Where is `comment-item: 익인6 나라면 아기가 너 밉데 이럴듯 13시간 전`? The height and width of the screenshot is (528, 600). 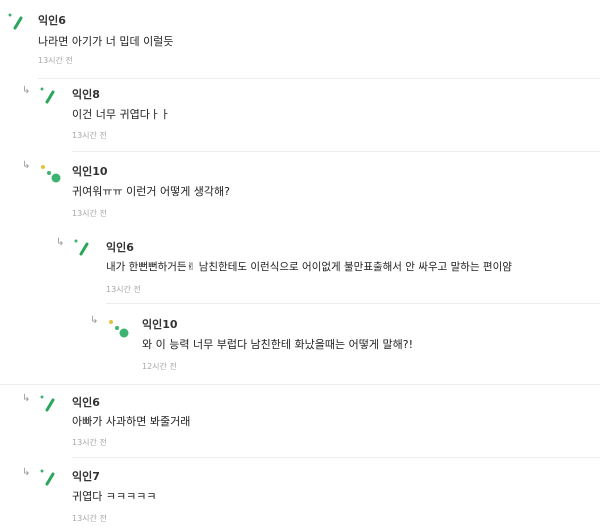
comment-item: 익인6 나라면 아기가 너 밉데 이럴듯 13시간 전 is located at coordinates (300, 38).